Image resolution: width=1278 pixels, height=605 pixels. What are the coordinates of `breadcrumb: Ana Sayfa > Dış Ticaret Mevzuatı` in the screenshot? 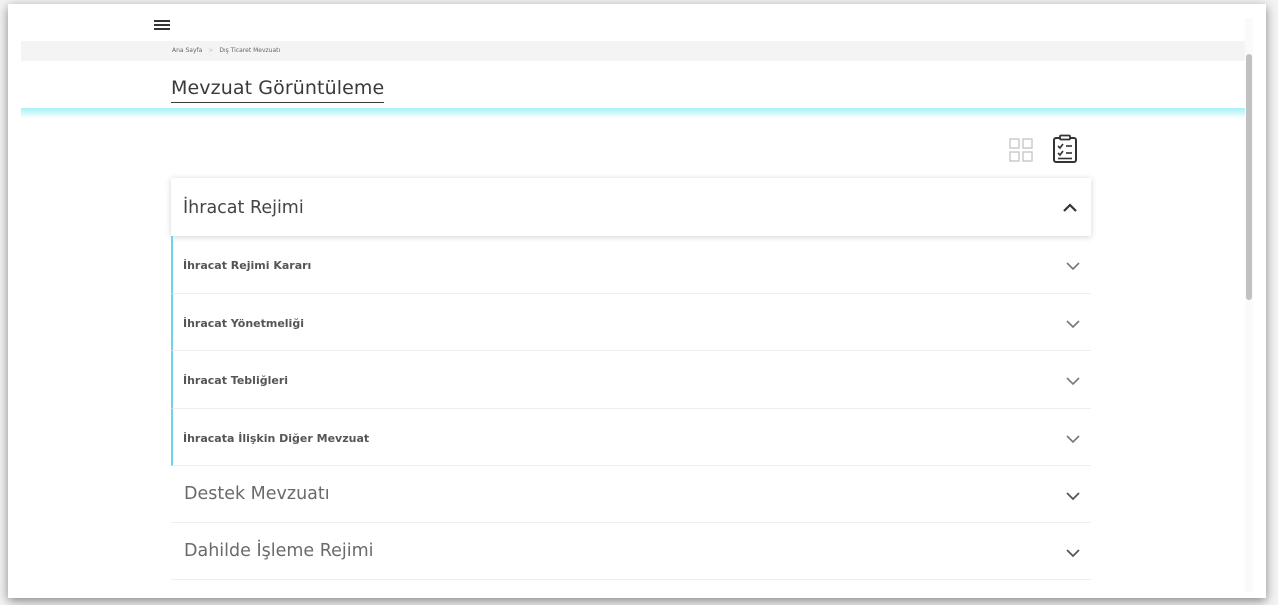 It's located at (226, 50).